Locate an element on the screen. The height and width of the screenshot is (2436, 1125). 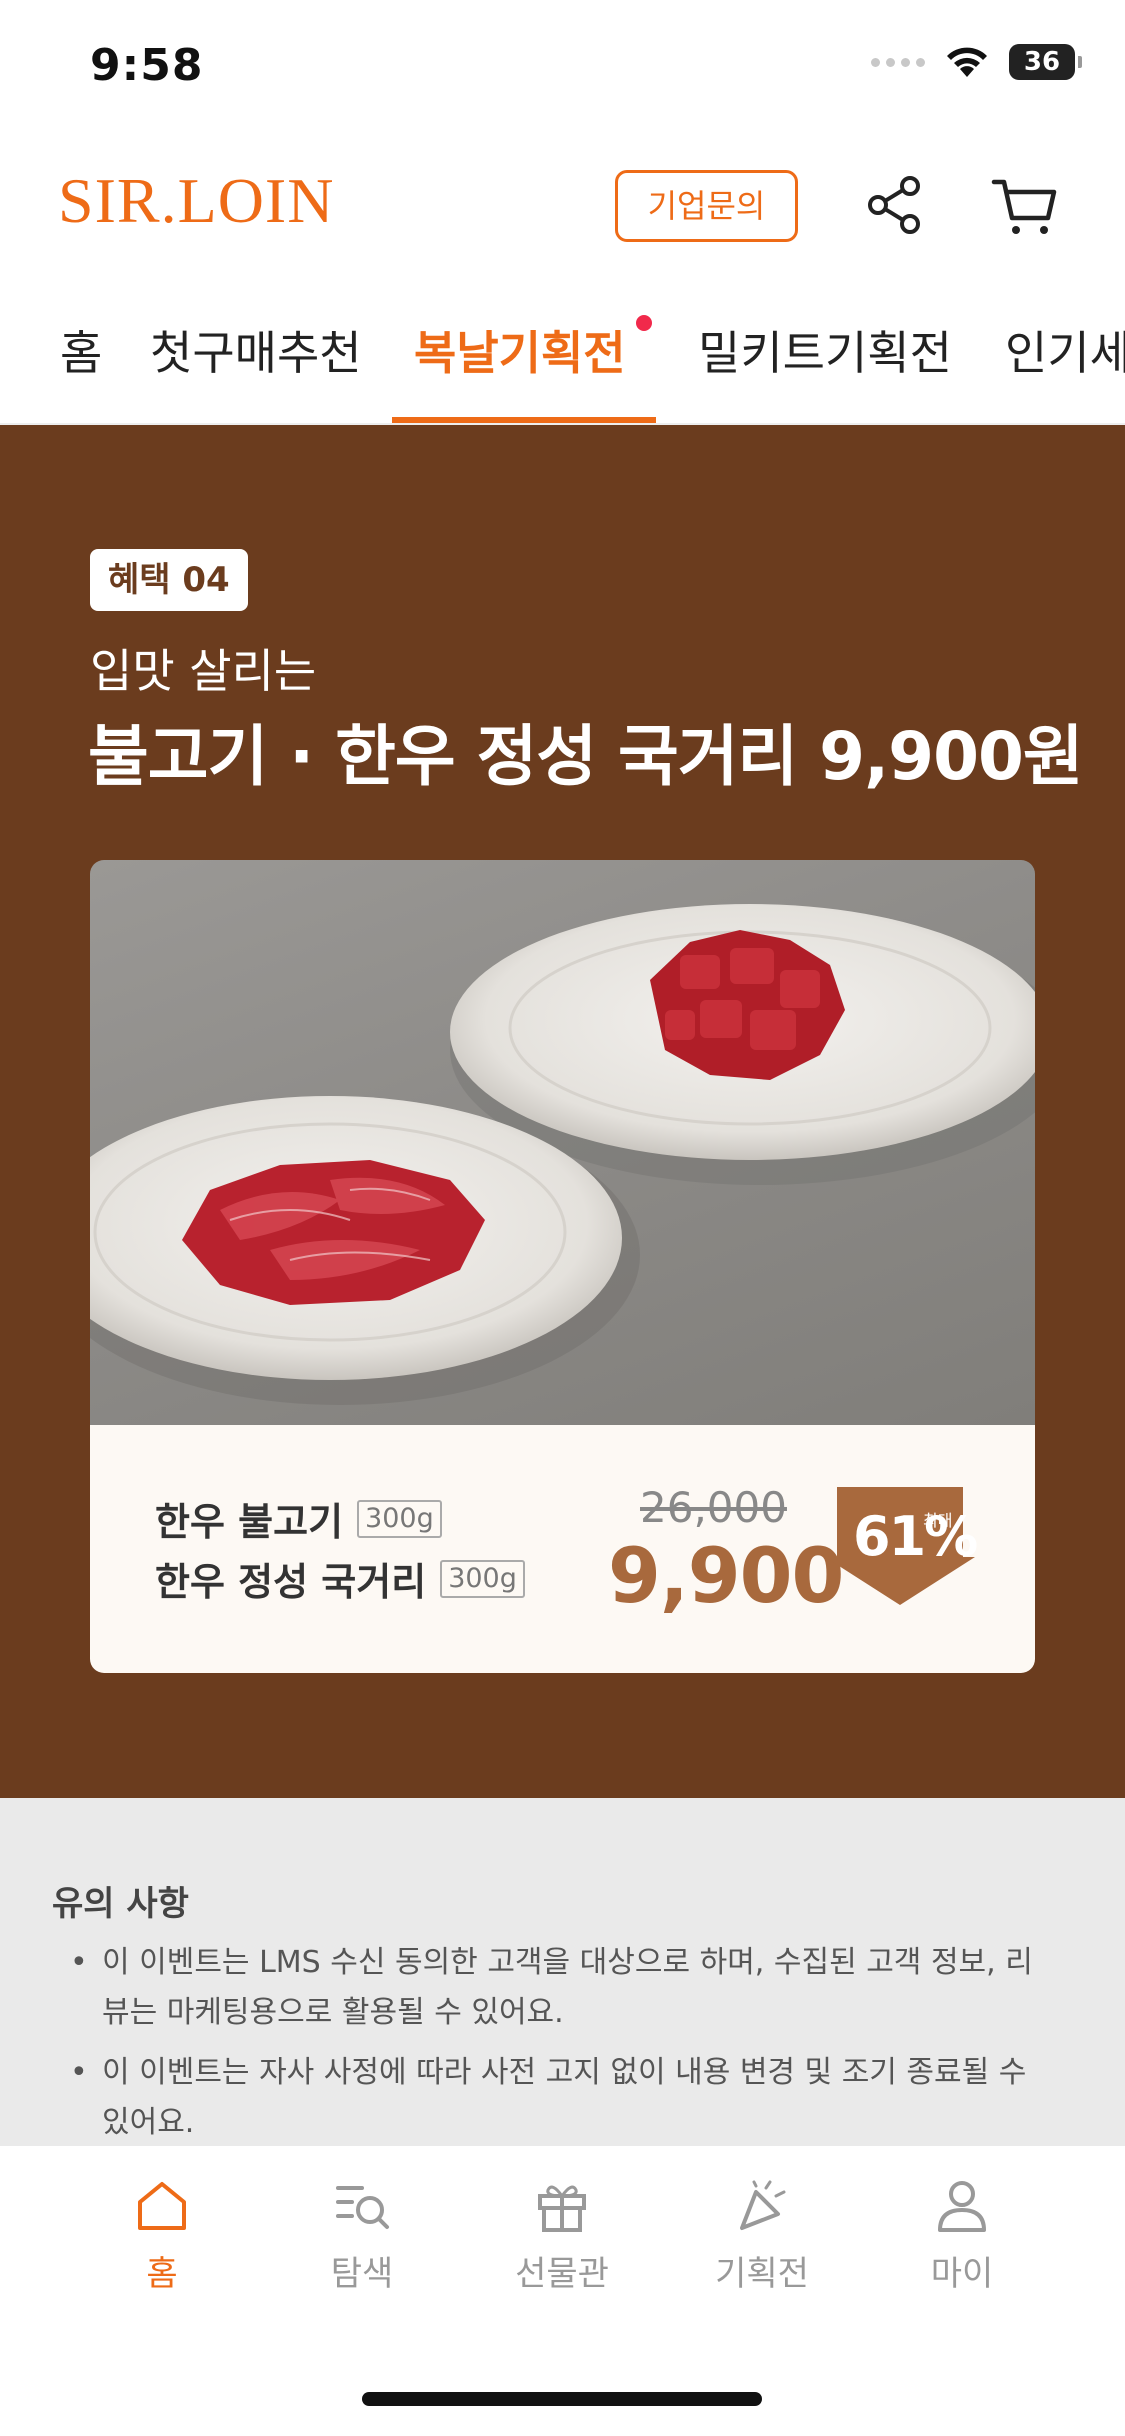
app-header: SIR.LOIN 기업문의 is located at coordinates (562, 205).